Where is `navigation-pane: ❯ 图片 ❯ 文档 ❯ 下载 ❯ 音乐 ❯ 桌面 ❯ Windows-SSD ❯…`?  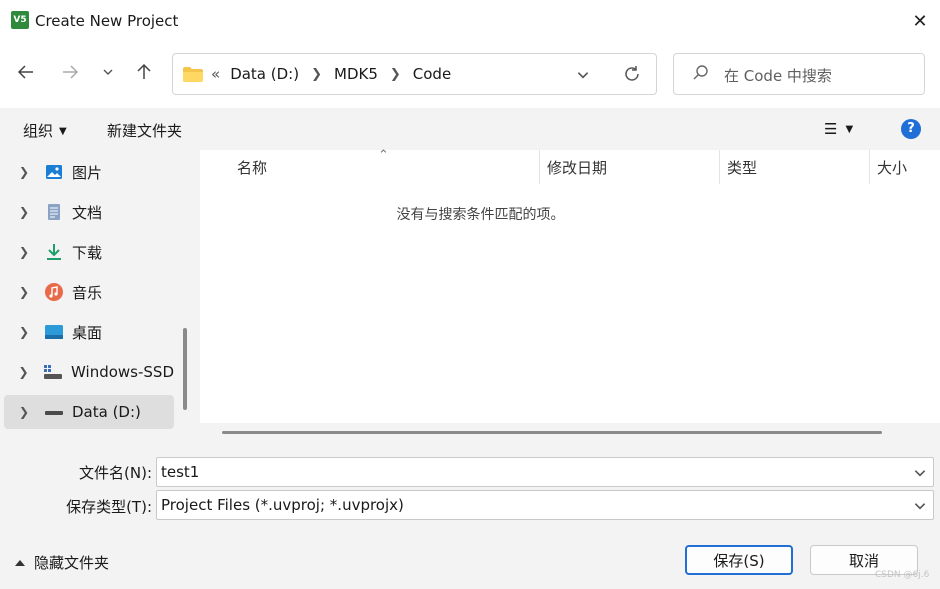
navigation-pane: ❯ 图片 ❯ 文档 ❯ 下载 ❯ 音乐 ❯ 桌面 ❯ Windows-SSD ❯… is located at coordinates (97, 296).